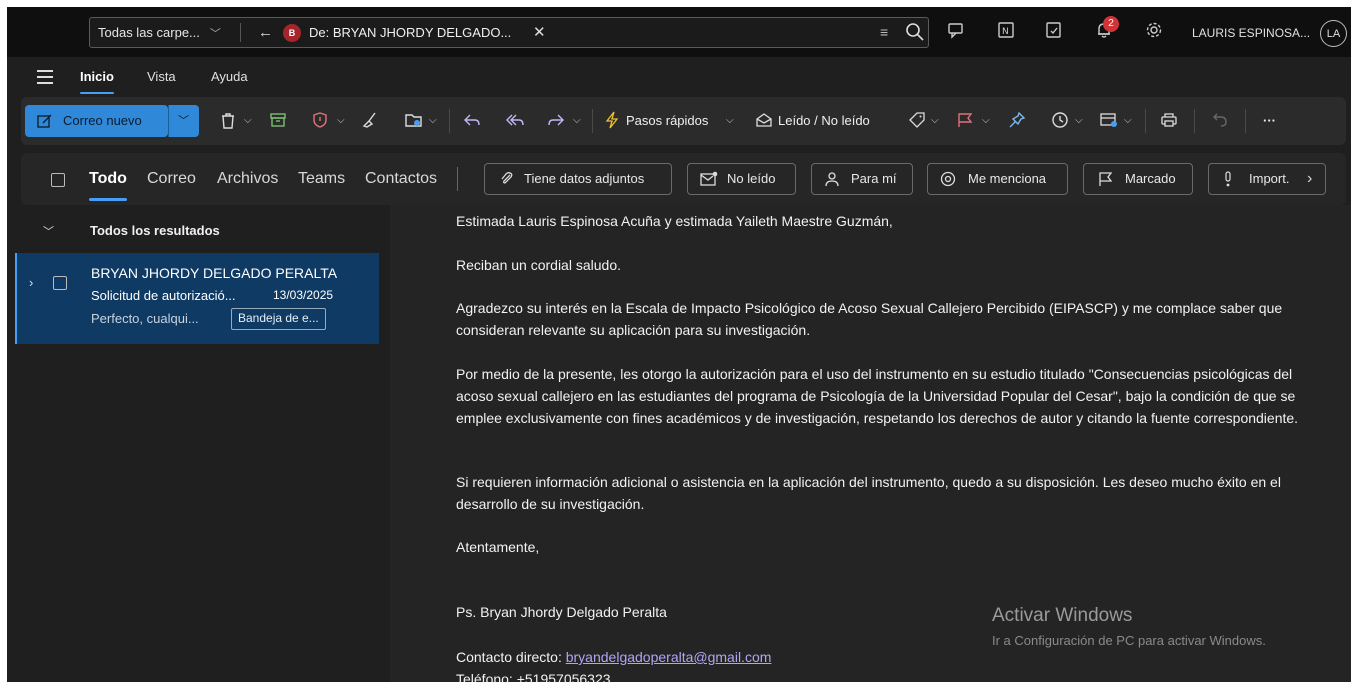 The width and height of the screenshot is (1351, 682). What do you see at coordinates (1054, 32) in the screenshot?
I see `tasks-icon` at bounding box center [1054, 32].